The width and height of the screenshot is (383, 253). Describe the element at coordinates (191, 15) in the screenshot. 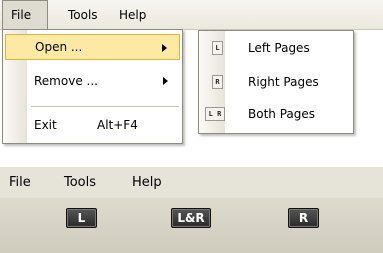

I see `menu-bar: File Tools Help` at that location.